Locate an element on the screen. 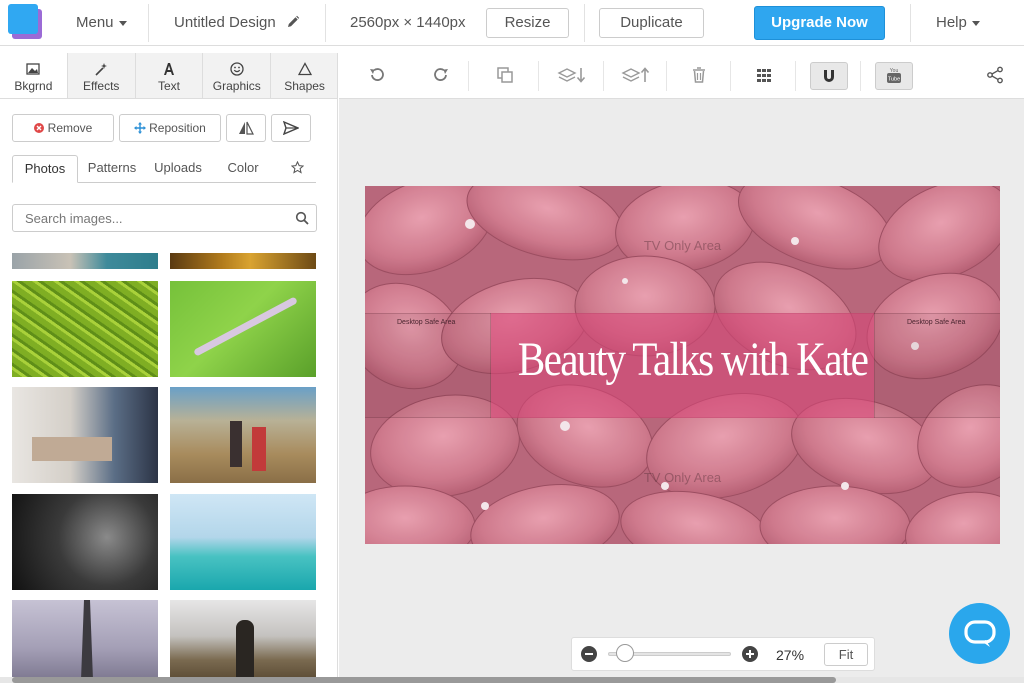  layers-down-icon is located at coordinates (571, 75).